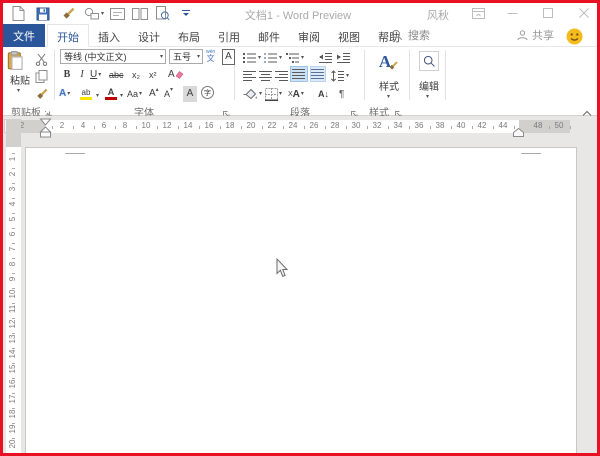 The height and width of the screenshot is (456, 600). Describe the element at coordinates (445, 75) in the screenshot. I see `group-separator` at that location.